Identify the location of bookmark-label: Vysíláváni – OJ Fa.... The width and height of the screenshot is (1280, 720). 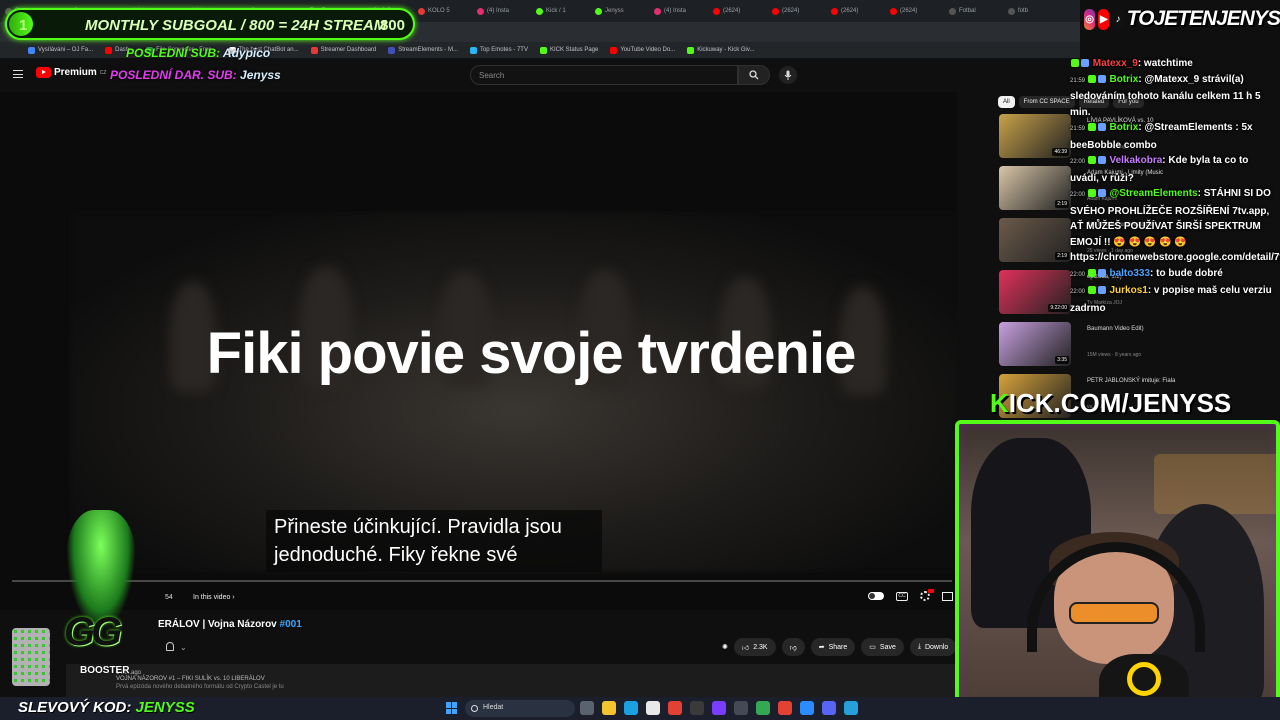
(66, 50).